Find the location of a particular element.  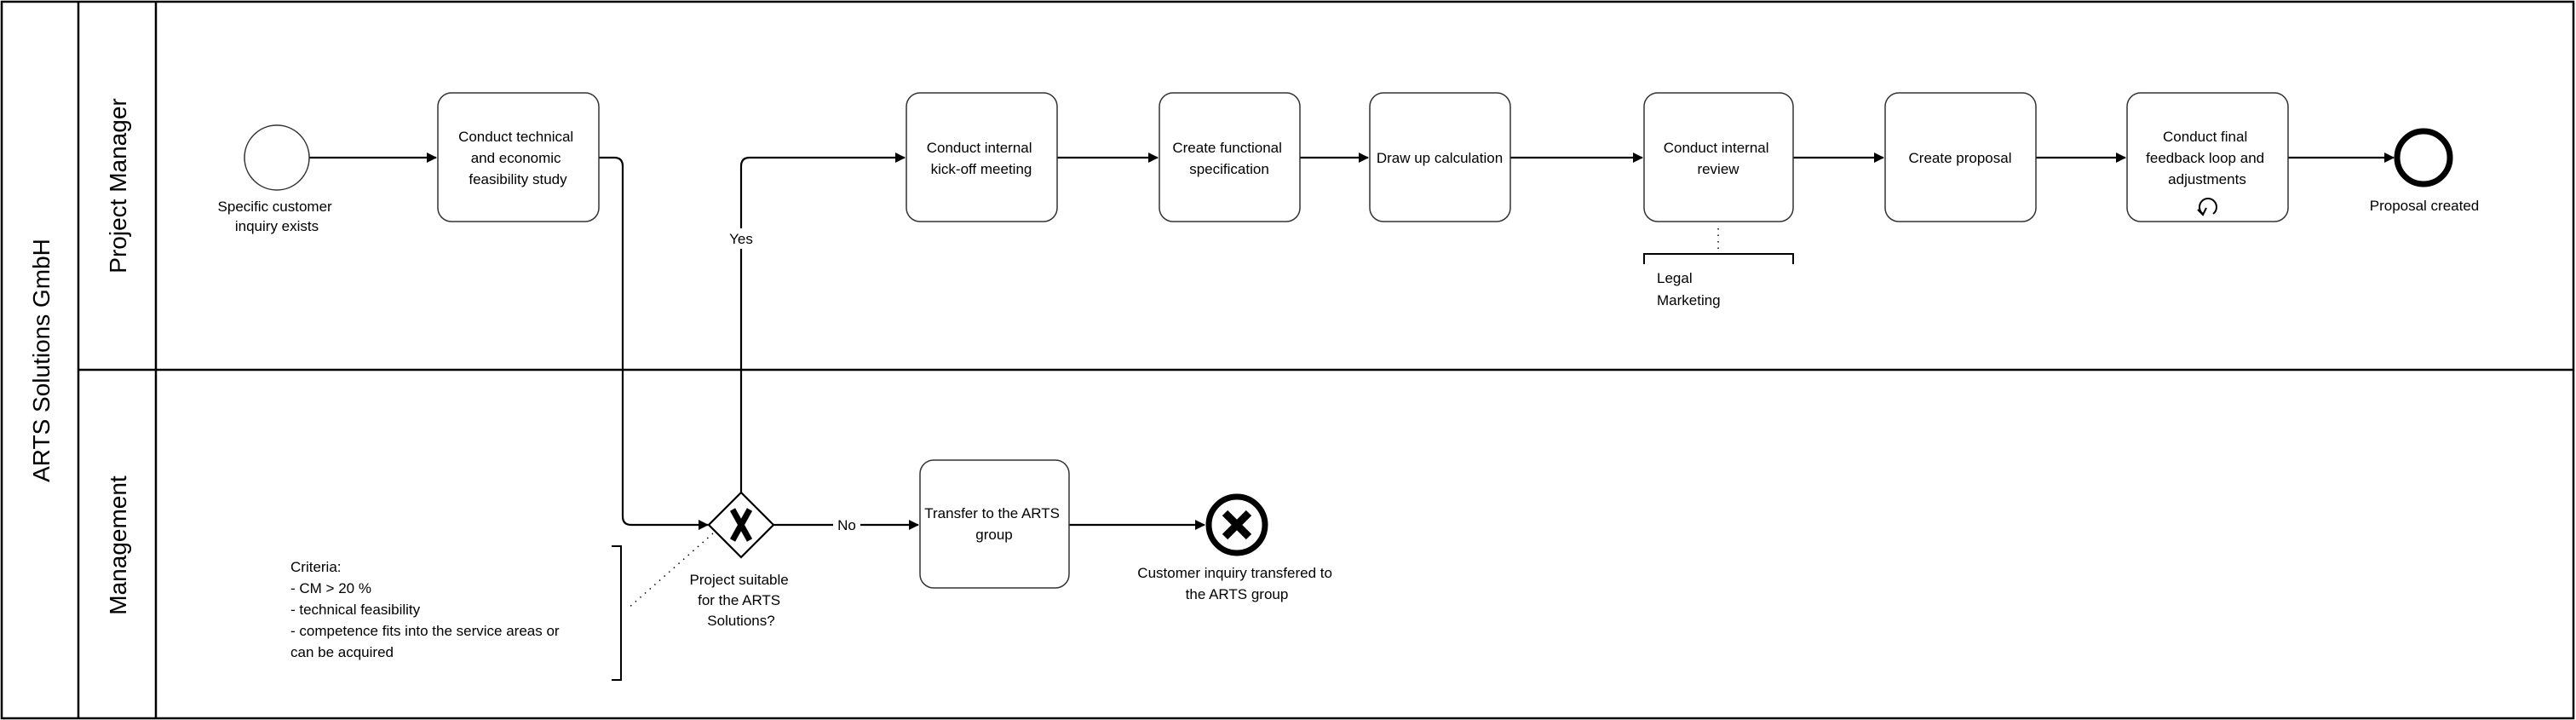

end-event-circle is located at coordinates (2424, 157).